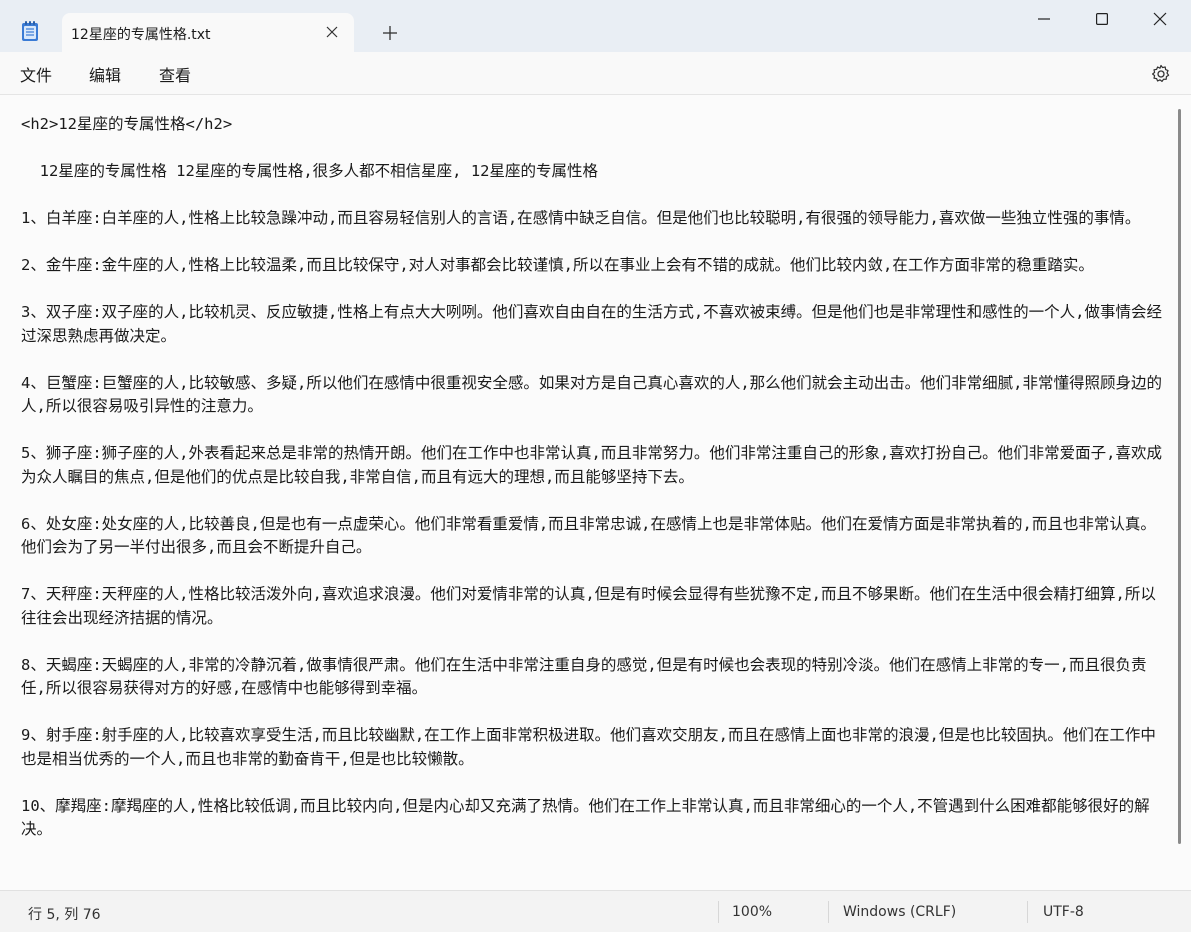 The width and height of the screenshot is (1191, 932). I want to click on menu-bar: 文件 编辑 查看, so click(595, 73).